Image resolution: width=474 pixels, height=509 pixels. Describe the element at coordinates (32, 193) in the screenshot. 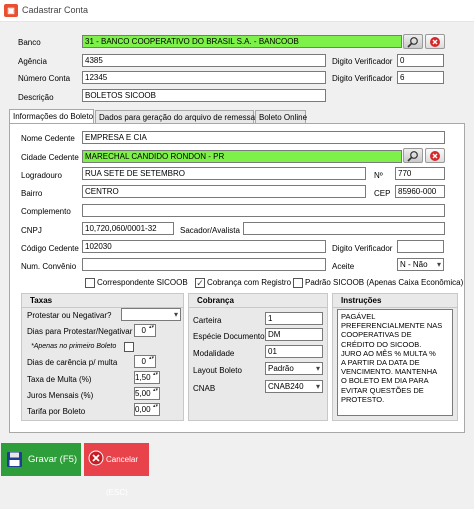

I see `bairro-label: Bairro` at that location.